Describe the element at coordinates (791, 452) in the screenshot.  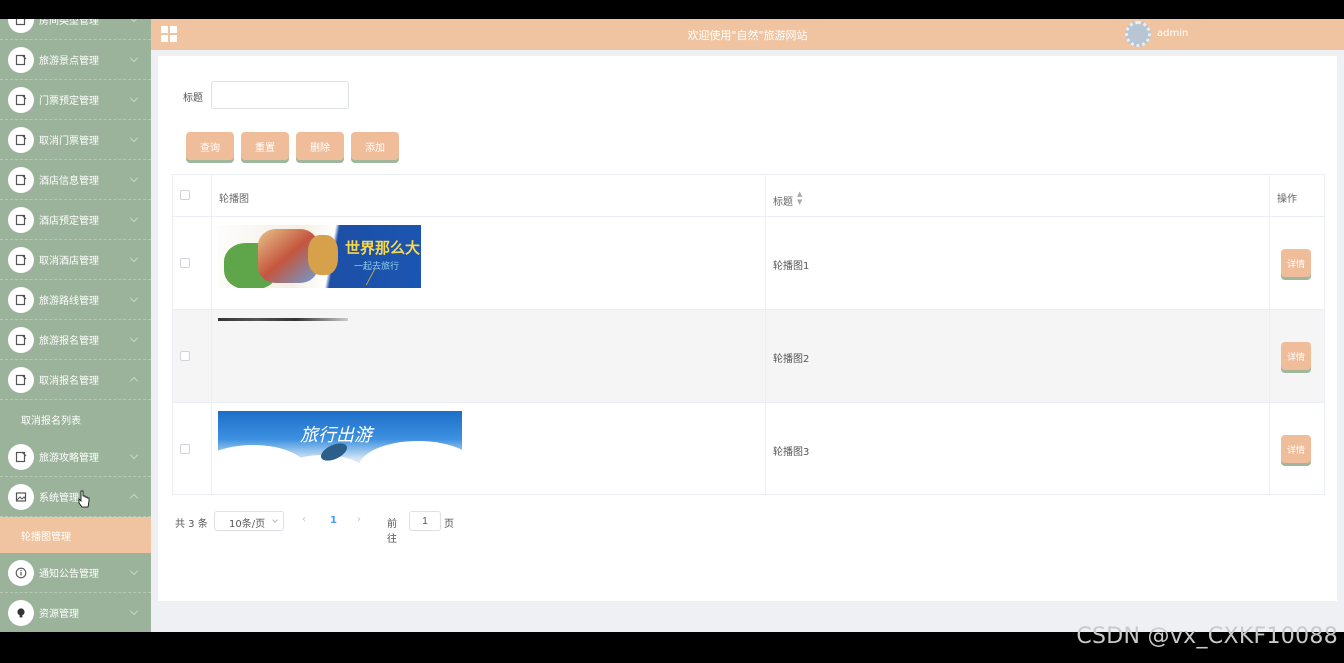
I see `row-title: 轮播图3` at that location.